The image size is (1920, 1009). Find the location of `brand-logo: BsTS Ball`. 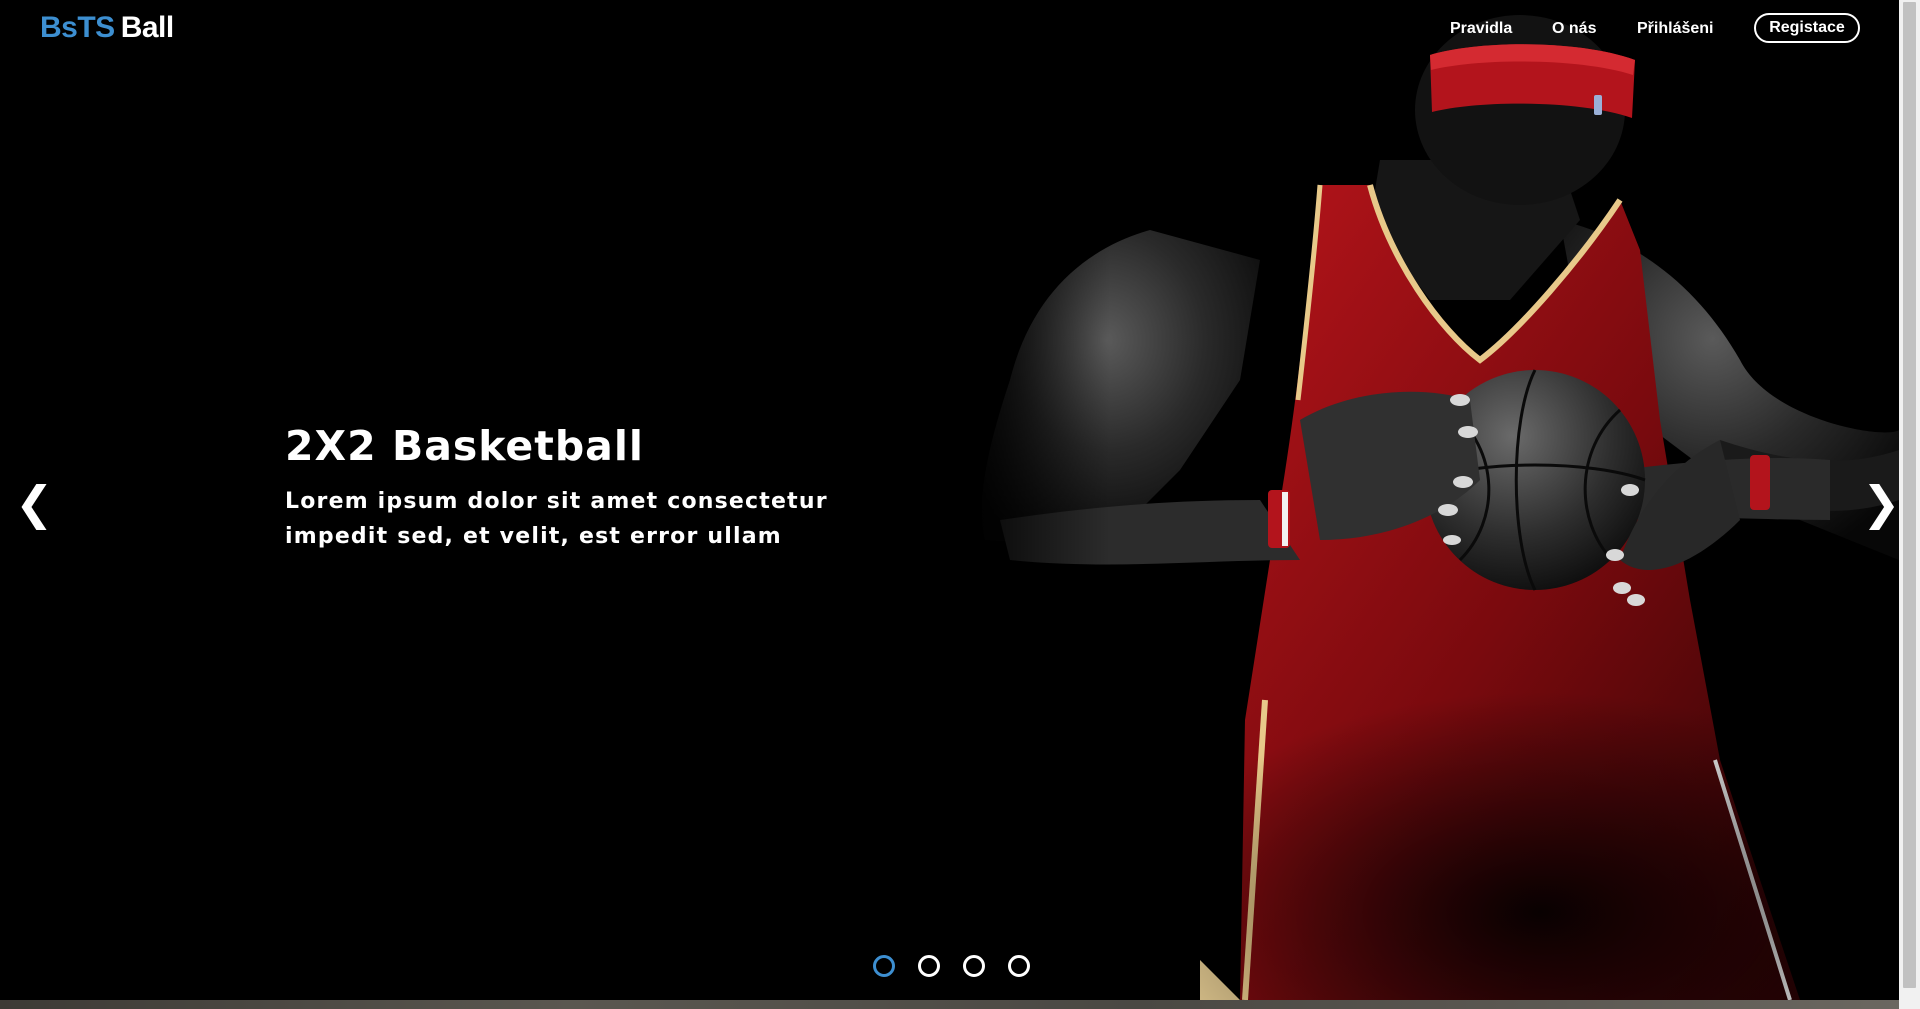

brand-logo: BsTS Ball is located at coordinates (107, 28).